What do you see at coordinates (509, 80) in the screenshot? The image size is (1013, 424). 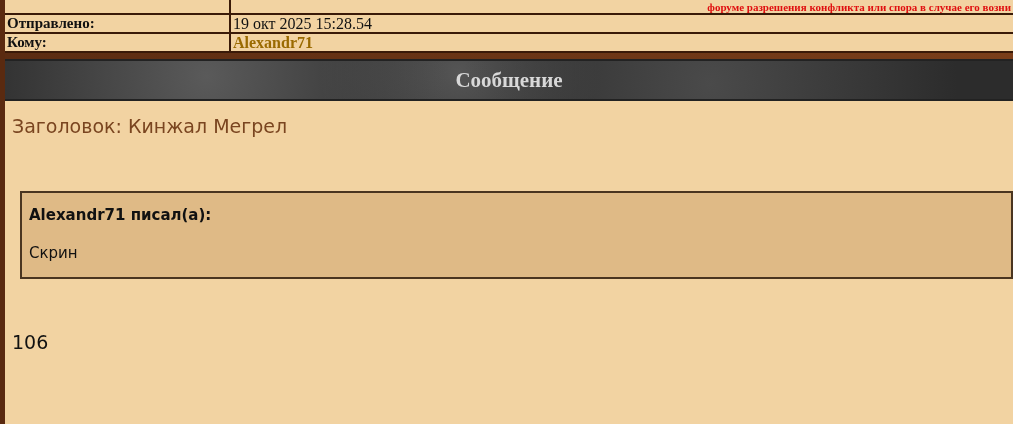 I see `section-title: Сообщение` at bounding box center [509, 80].